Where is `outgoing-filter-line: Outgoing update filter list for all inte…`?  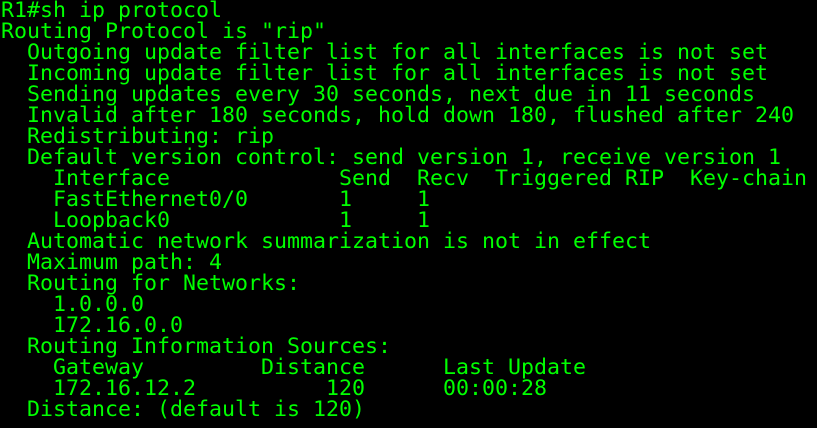 outgoing-filter-line: Outgoing update filter list for all inte… is located at coordinates (385, 52).